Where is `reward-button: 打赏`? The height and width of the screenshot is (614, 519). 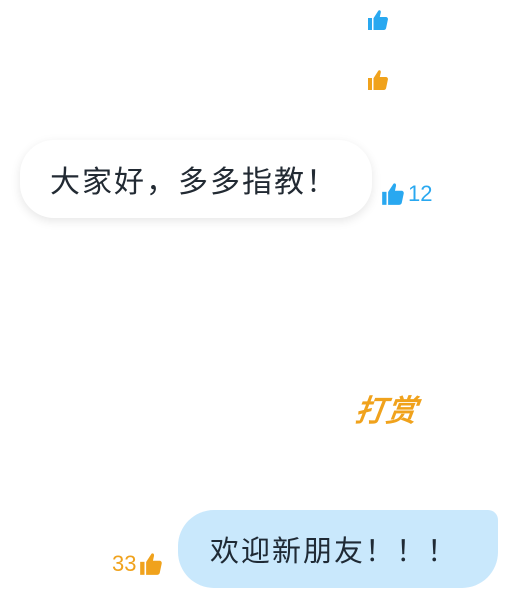 reward-button: 打赏 is located at coordinates (387, 408).